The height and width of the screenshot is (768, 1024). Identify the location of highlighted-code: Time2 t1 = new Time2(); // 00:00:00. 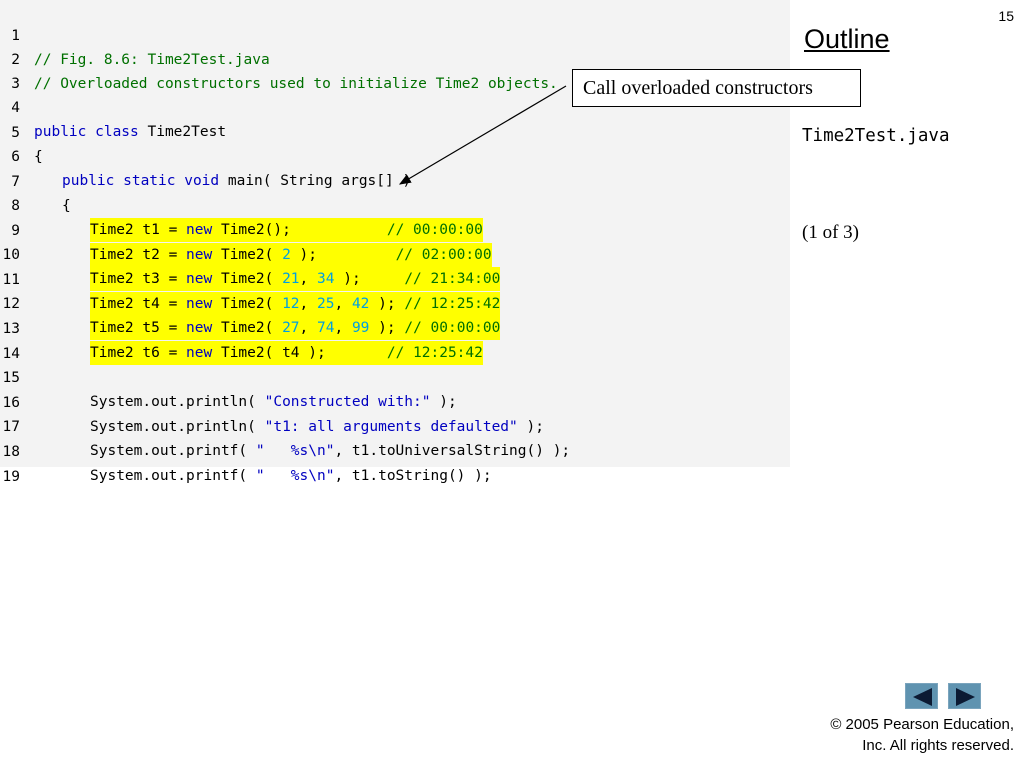
(286, 230).